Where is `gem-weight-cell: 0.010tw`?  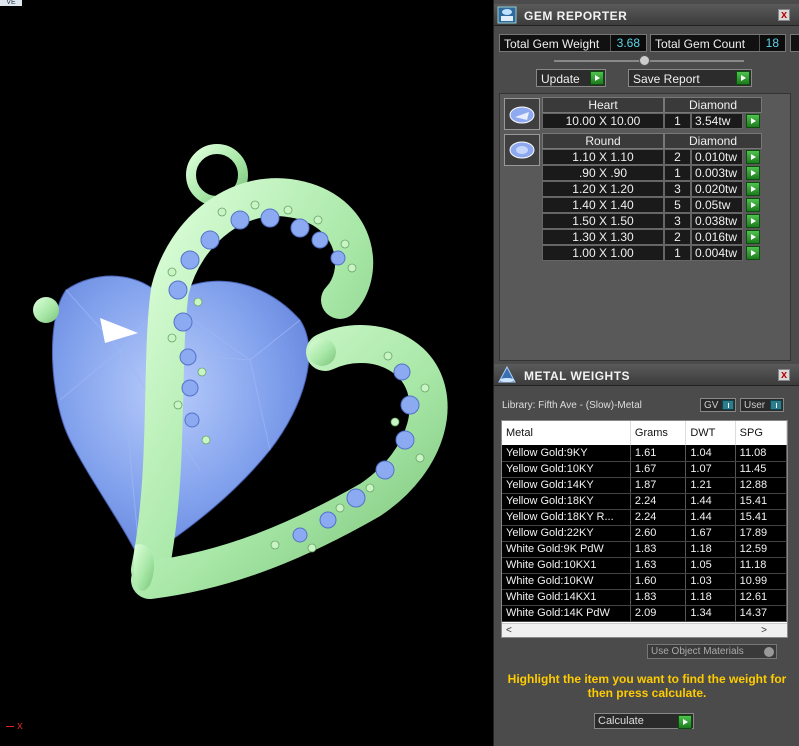
gem-weight-cell: 0.010tw is located at coordinates (717, 157).